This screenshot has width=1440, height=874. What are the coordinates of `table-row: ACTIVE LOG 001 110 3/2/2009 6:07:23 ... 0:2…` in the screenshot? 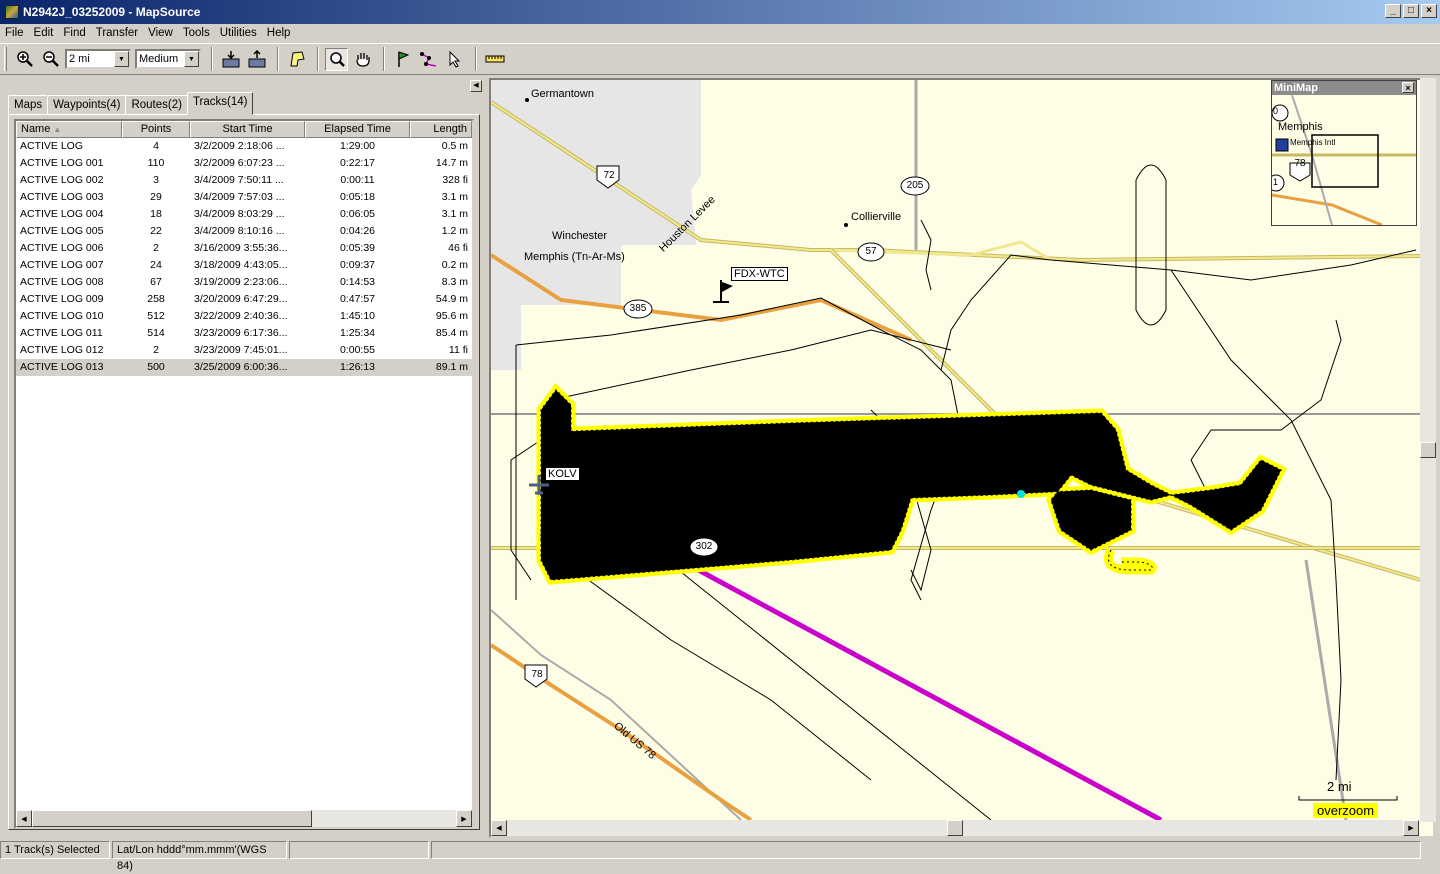 It's located at (244, 163).